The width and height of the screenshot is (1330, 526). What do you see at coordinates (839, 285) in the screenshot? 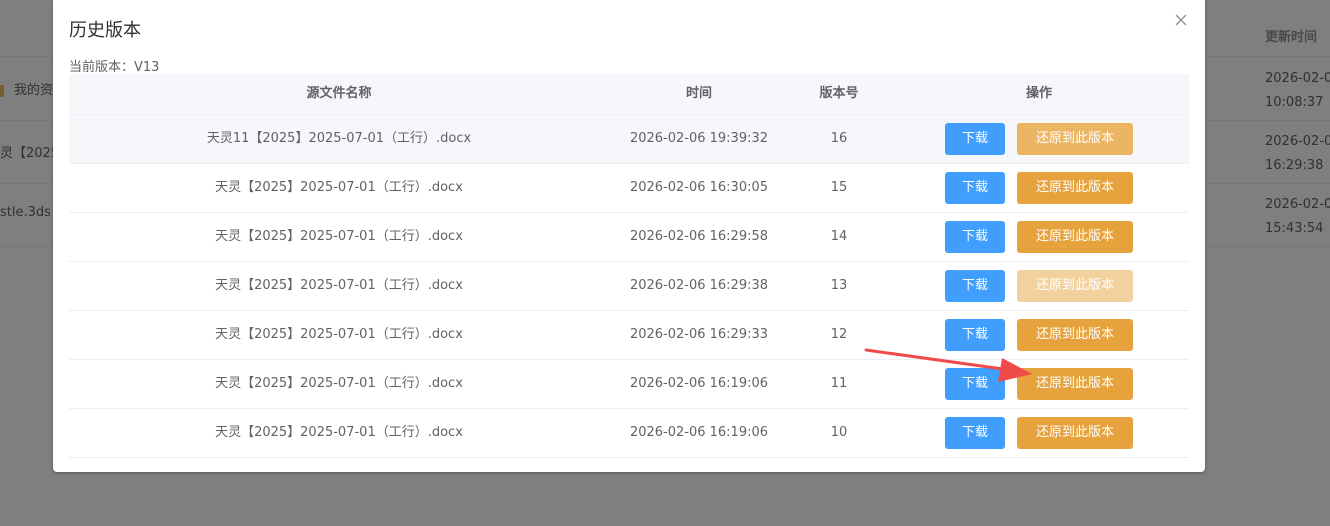
I see `version-number: 13` at bounding box center [839, 285].